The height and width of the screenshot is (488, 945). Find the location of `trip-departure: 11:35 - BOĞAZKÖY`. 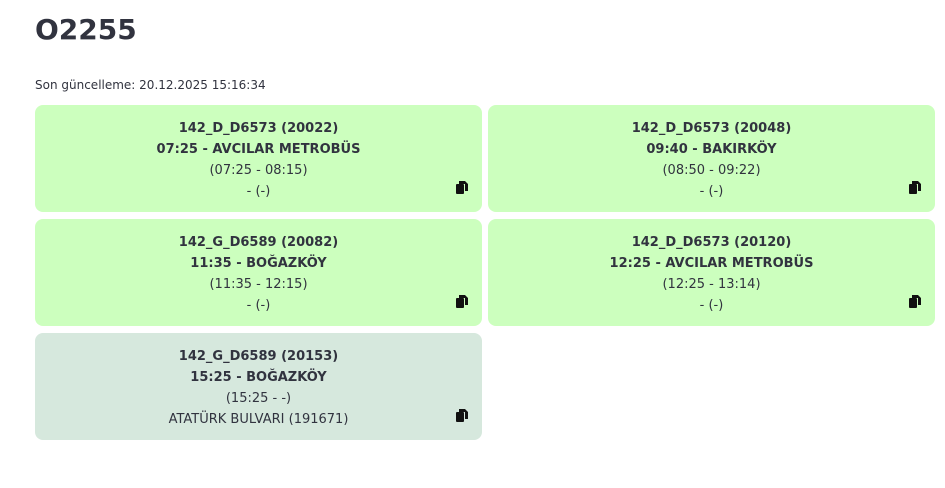

trip-departure: 11:35 - BOĞAZKÖY is located at coordinates (258, 263).